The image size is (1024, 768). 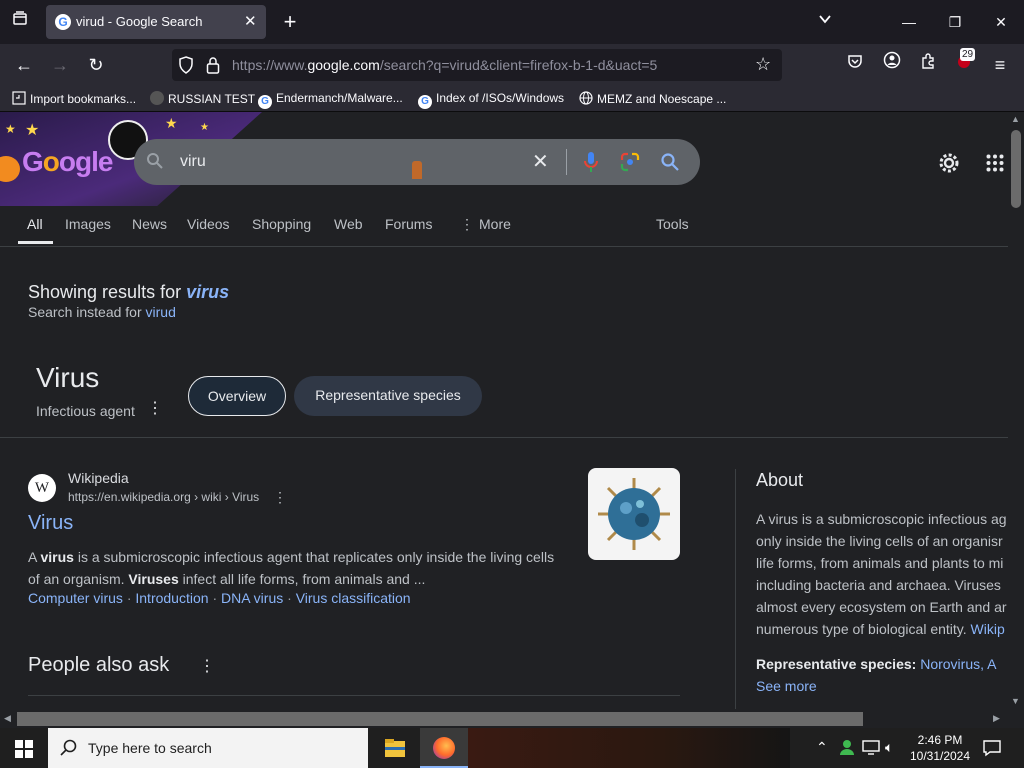 I want to click on firefox-taskbar-button, so click(x=444, y=748).